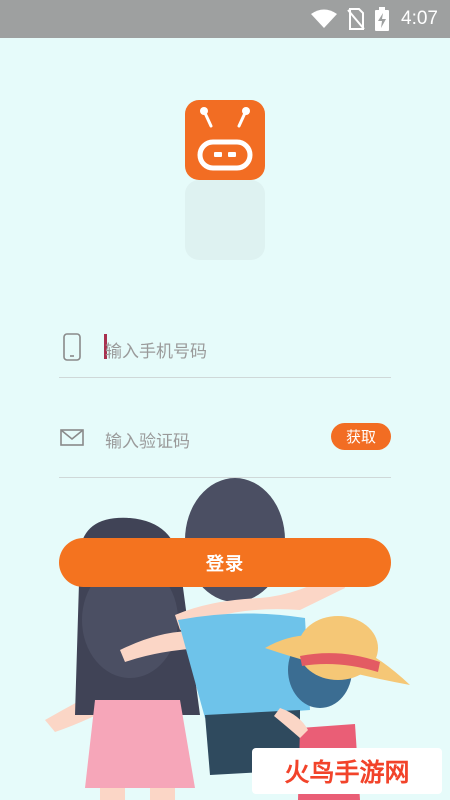 The height and width of the screenshot is (800, 450). Describe the element at coordinates (347, 771) in the screenshot. I see `watermark-logo: 火鸟手游网` at that location.